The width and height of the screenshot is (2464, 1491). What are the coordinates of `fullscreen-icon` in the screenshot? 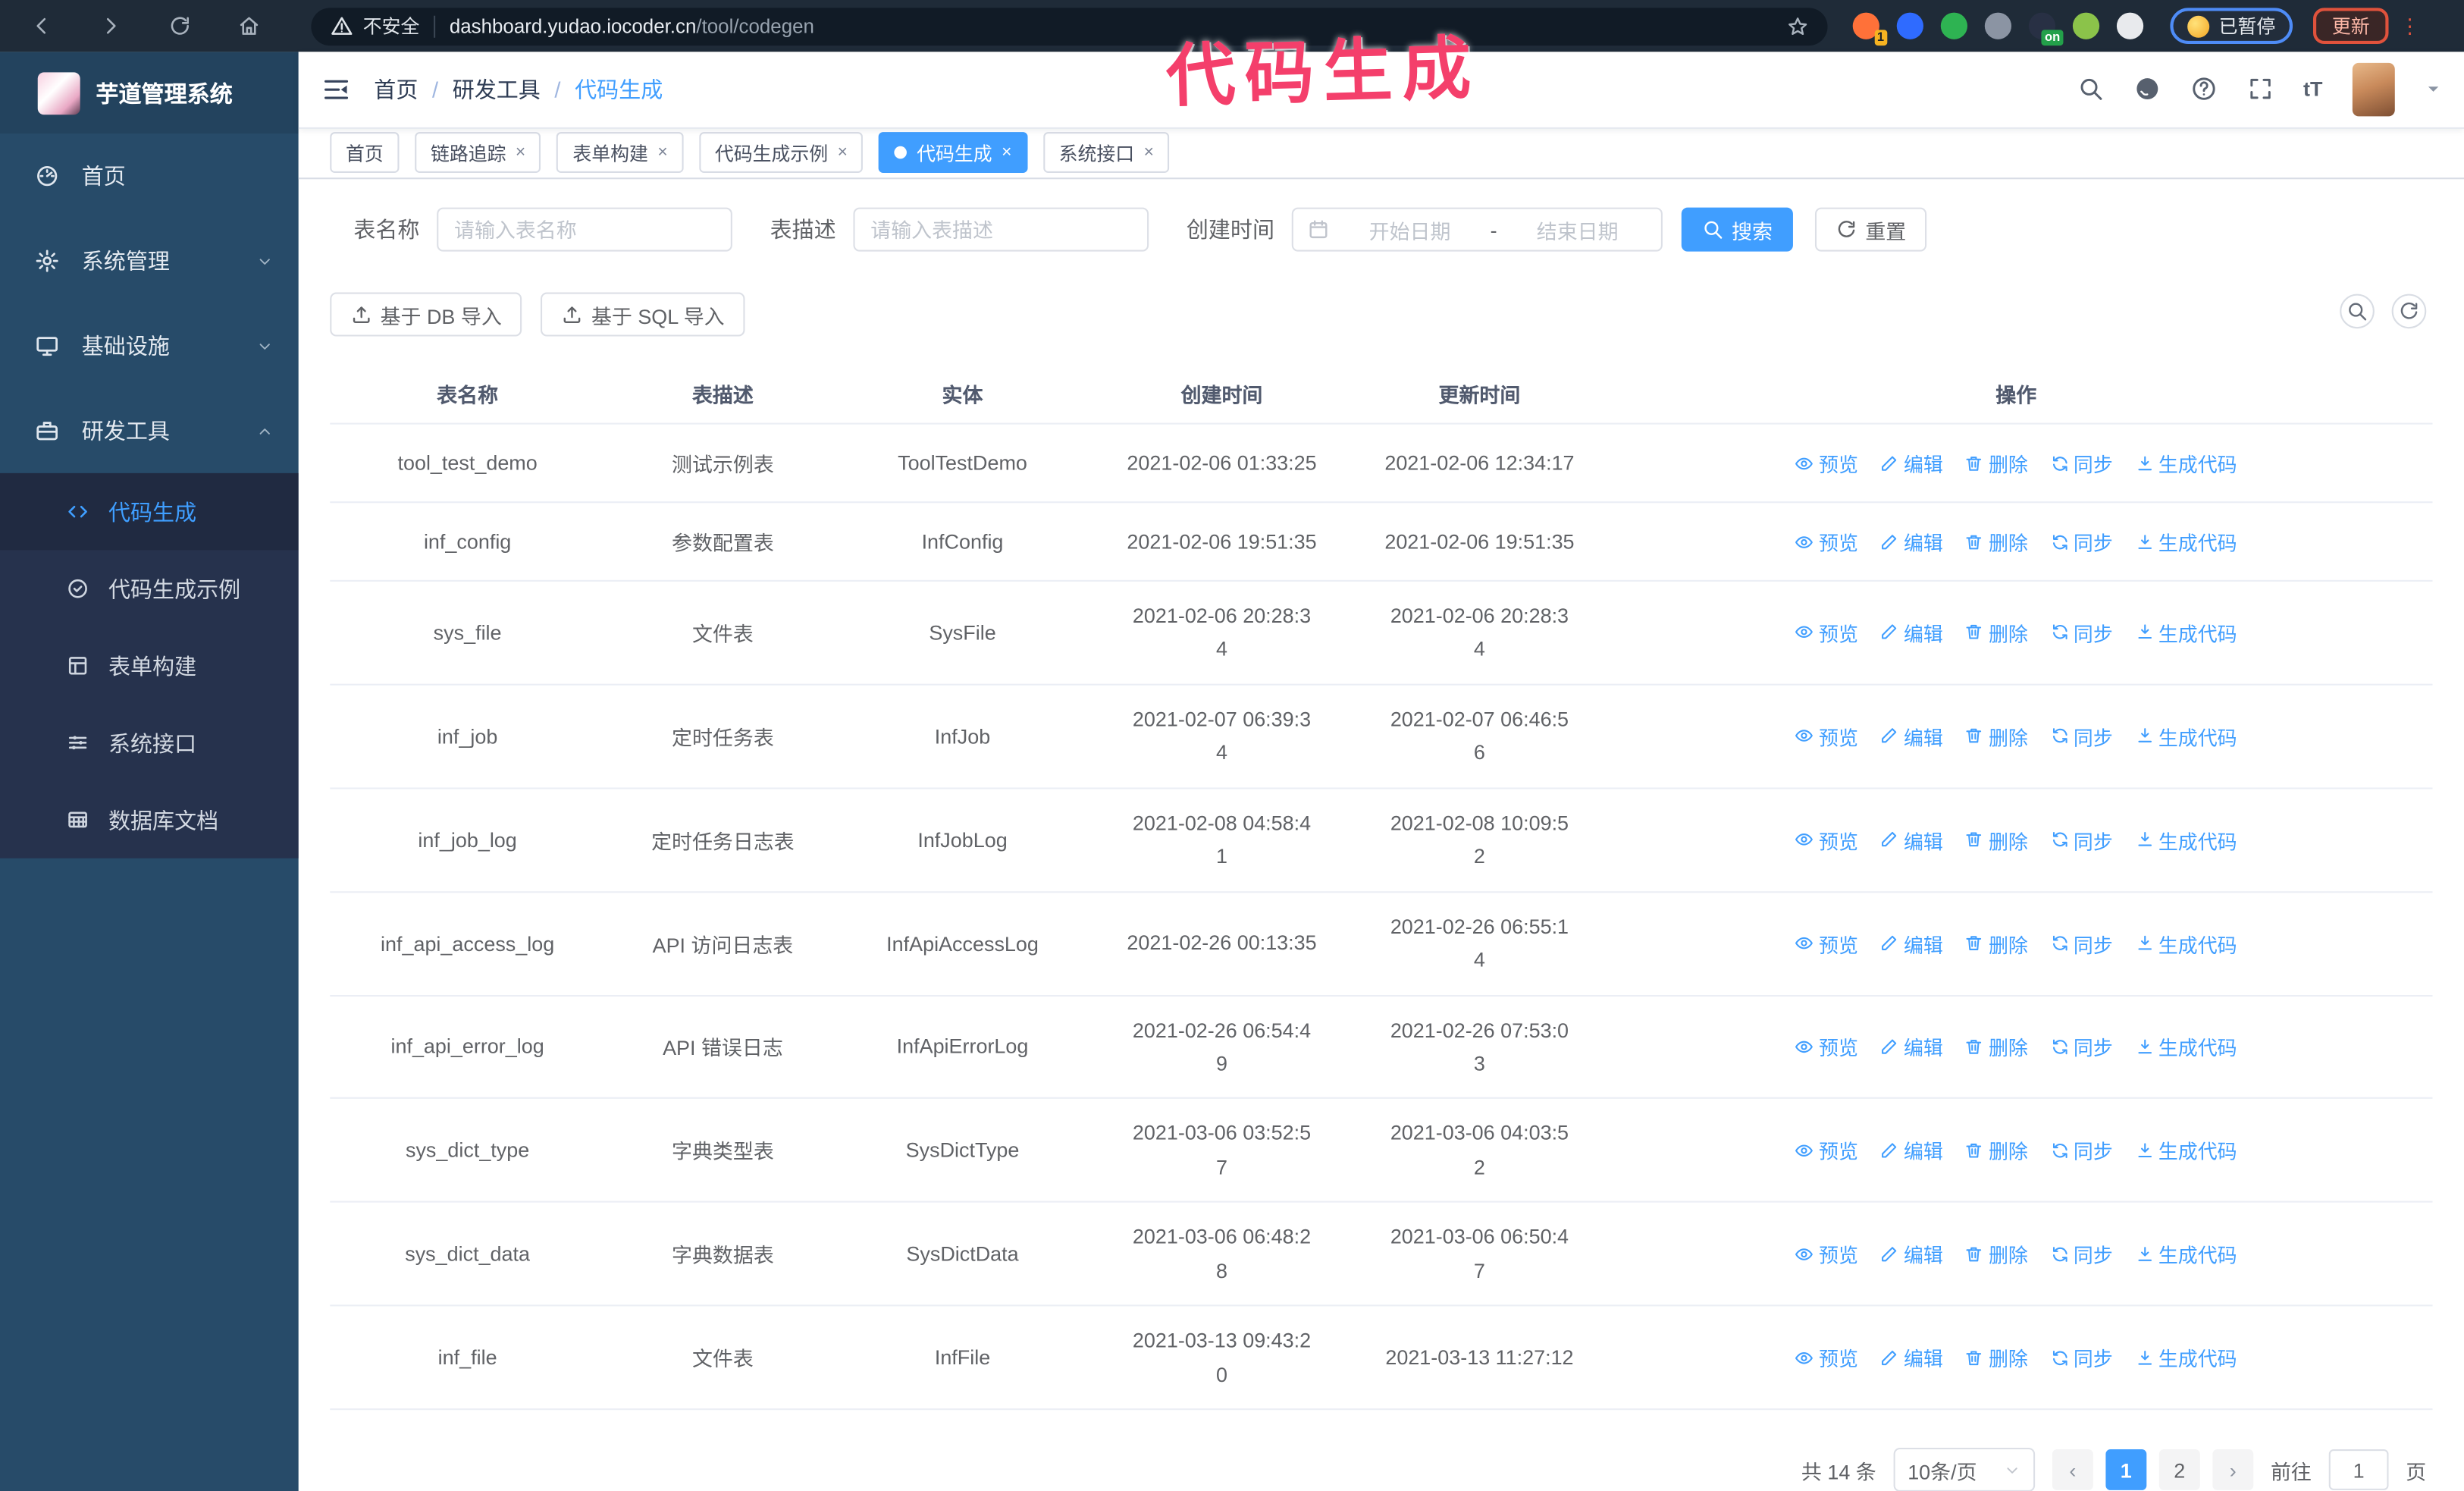 It's located at (2260, 89).